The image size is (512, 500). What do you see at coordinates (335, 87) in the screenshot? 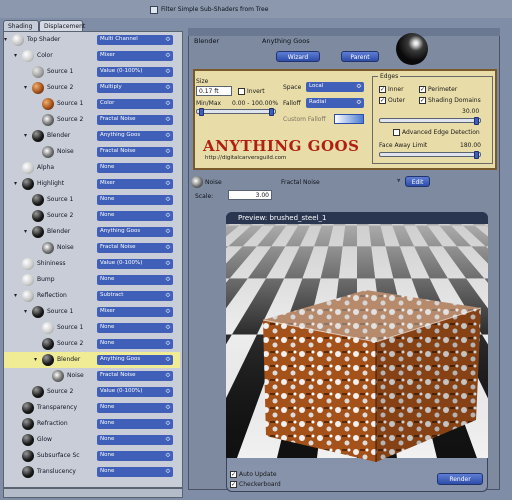
I see `space-dropdown: Local` at bounding box center [335, 87].